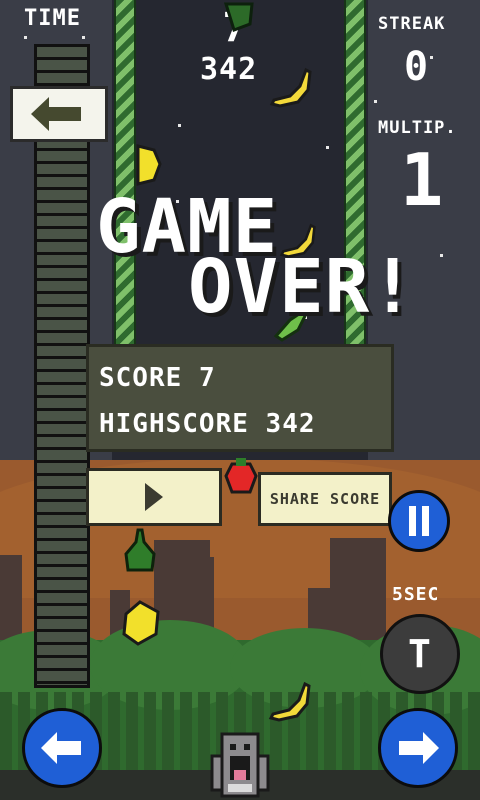 Image resolution: width=480 pixels, height=800 pixels. I want to click on best-score: 342, so click(229, 69).